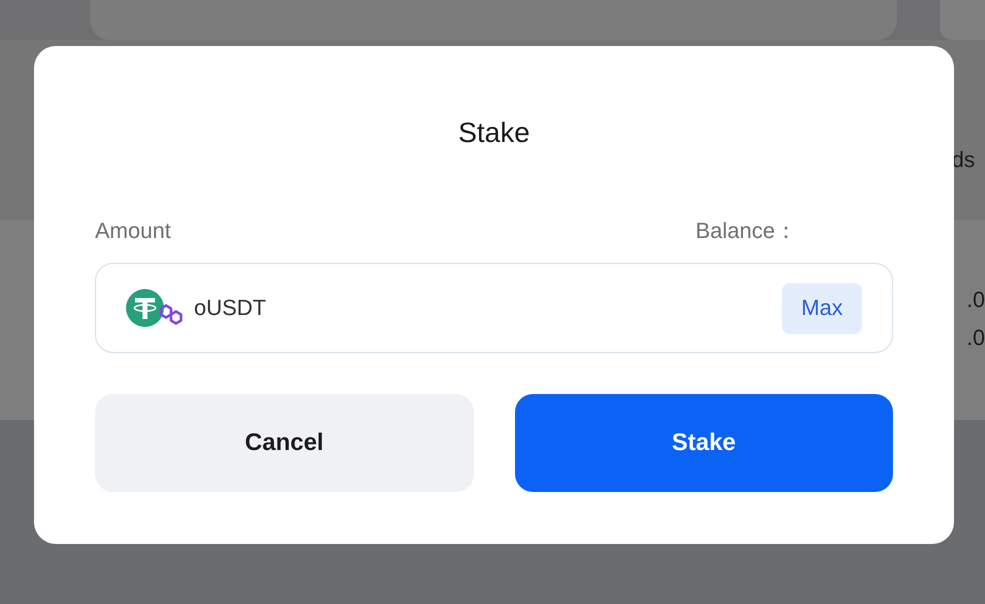 The height and width of the screenshot is (604, 985). What do you see at coordinates (703, 443) in the screenshot?
I see `stake-button: Stake` at bounding box center [703, 443].